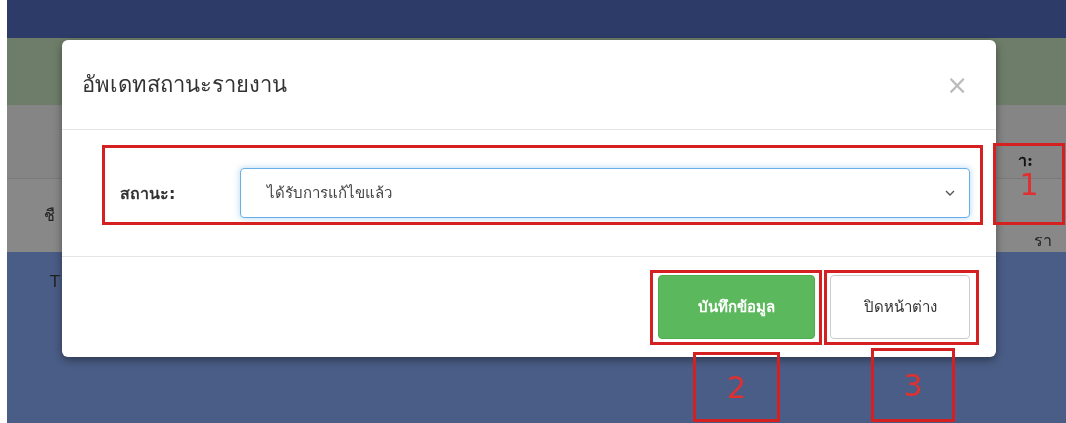 Image resolution: width=1066 pixels, height=423 pixels. I want to click on page-text: รา, so click(1043, 241).